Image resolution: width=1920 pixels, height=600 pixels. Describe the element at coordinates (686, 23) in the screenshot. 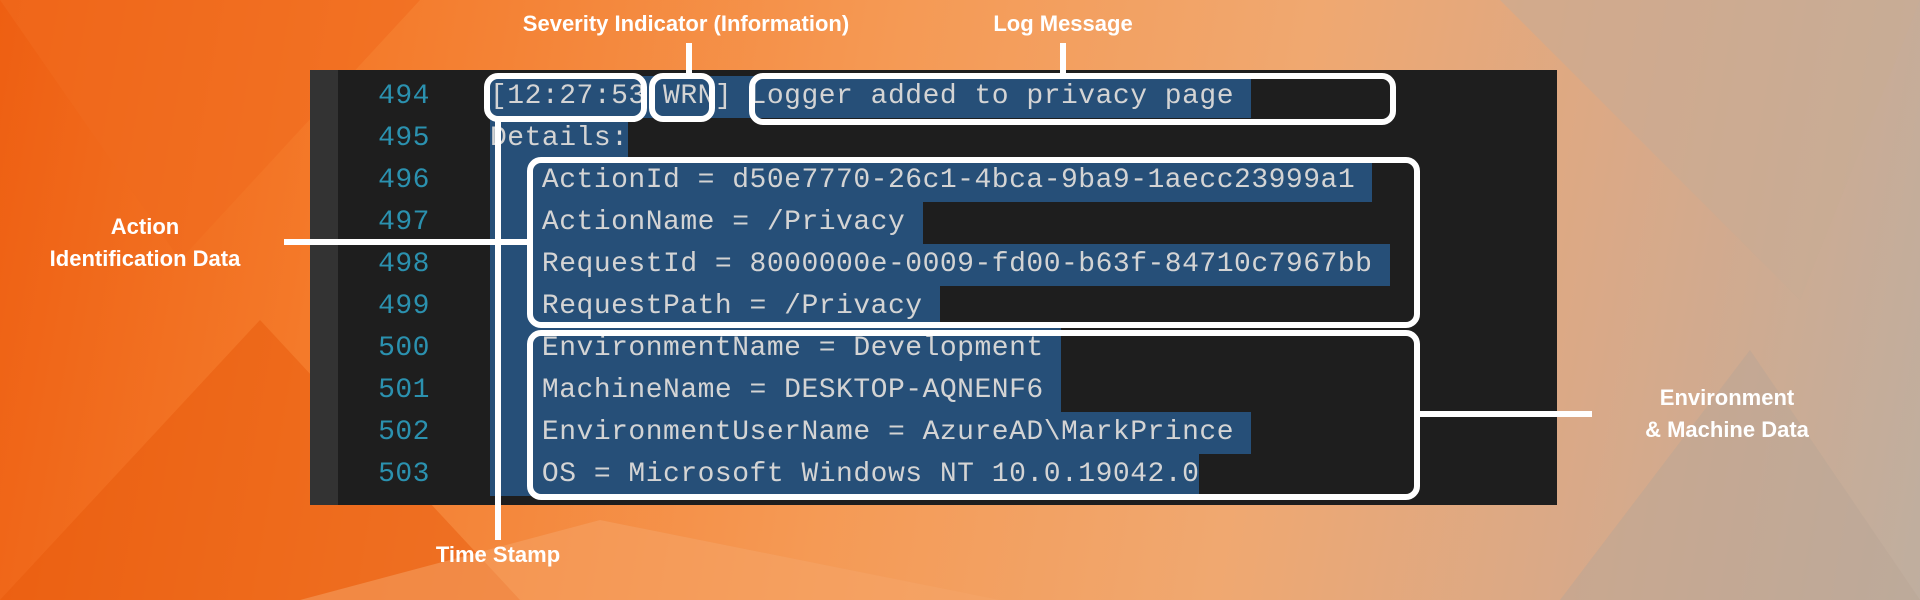

I see `severity-label: Severity Indicator (Information)` at that location.